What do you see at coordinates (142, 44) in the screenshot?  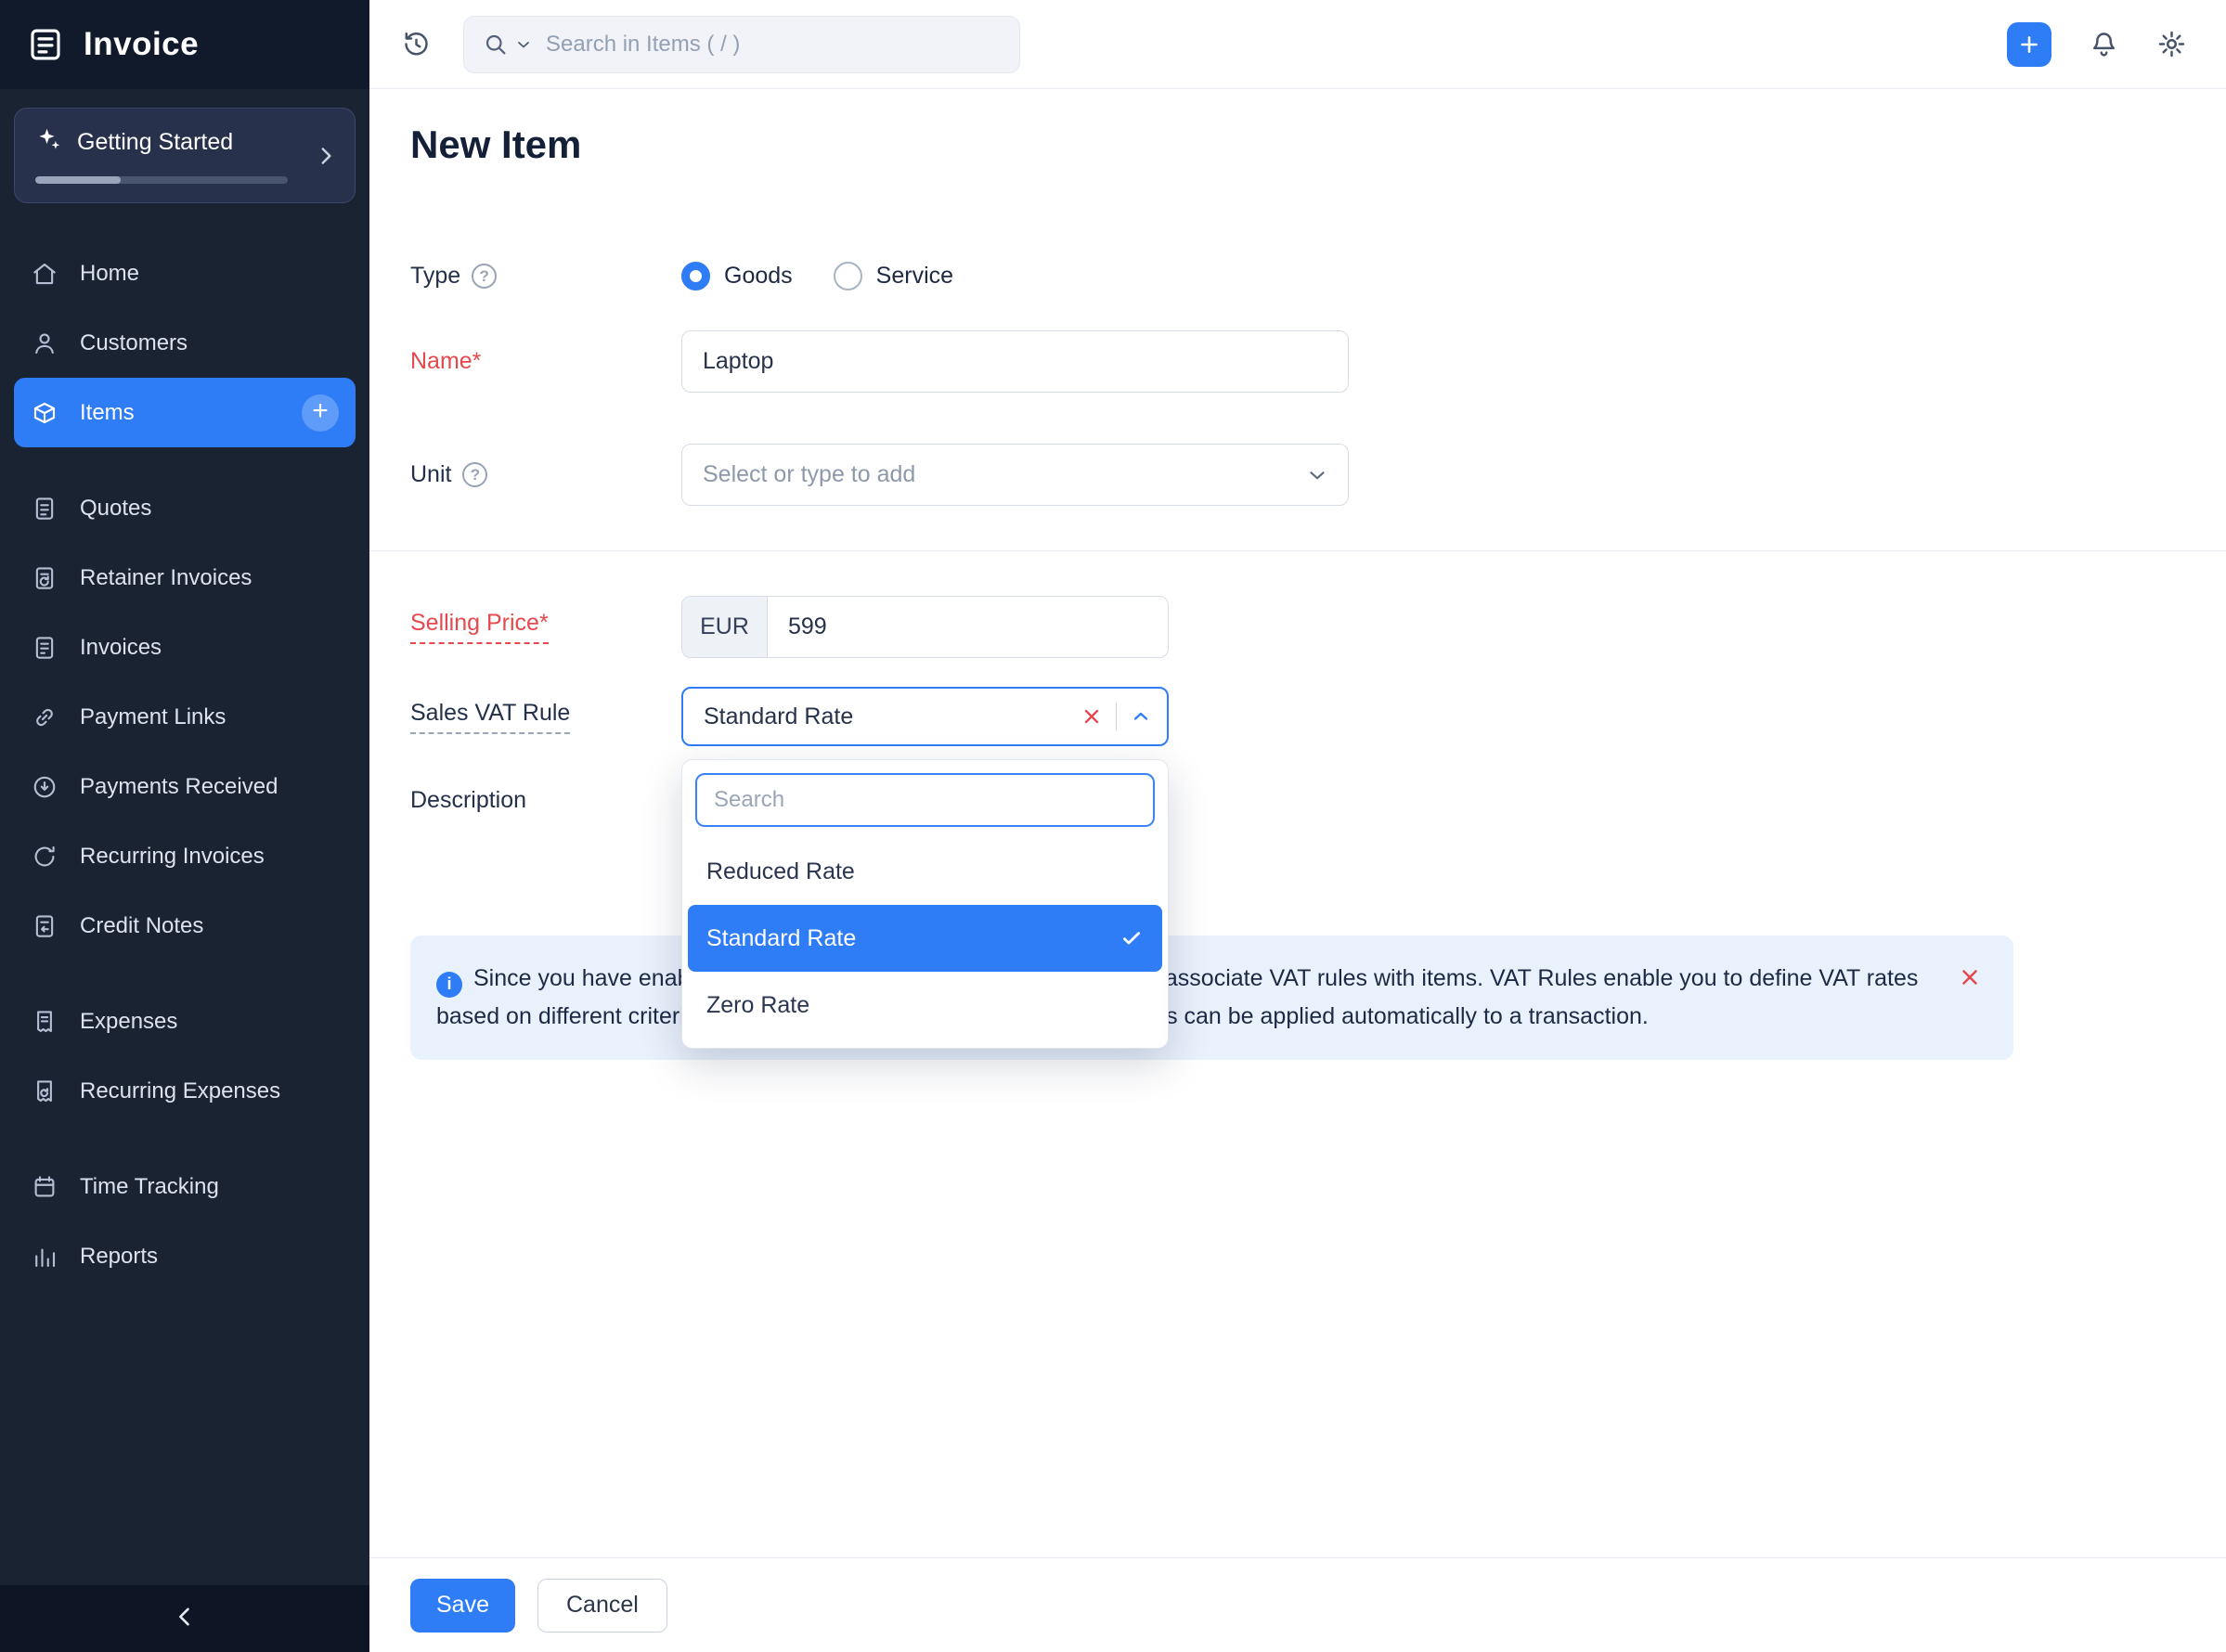 I see `app-title: Invoice` at bounding box center [142, 44].